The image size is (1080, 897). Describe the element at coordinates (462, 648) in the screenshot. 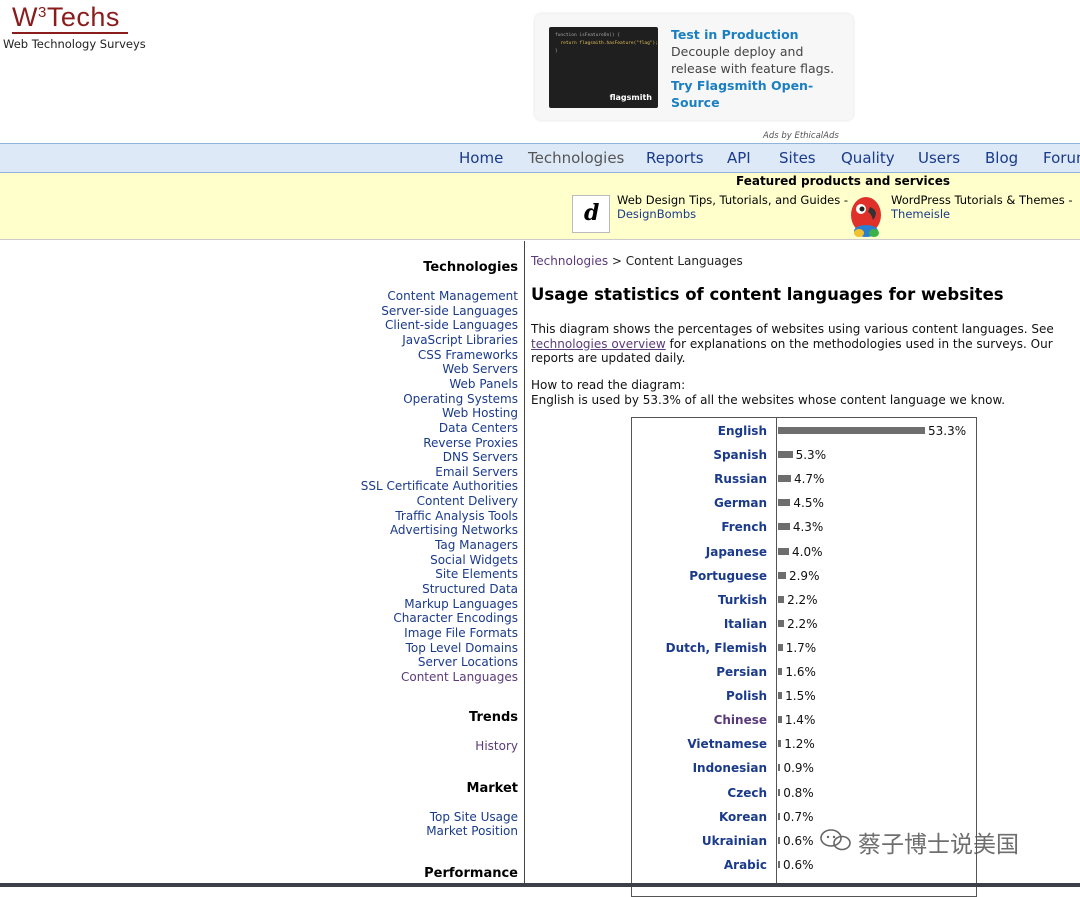

I see `sidebar-link-top-level-domains: Top Level Domains` at that location.